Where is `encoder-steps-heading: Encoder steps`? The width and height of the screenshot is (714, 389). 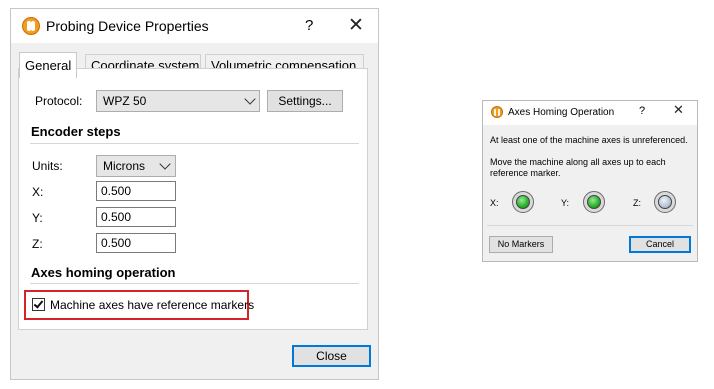 encoder-steps-heading: Encoder steps is located at coordinates (76, 131).